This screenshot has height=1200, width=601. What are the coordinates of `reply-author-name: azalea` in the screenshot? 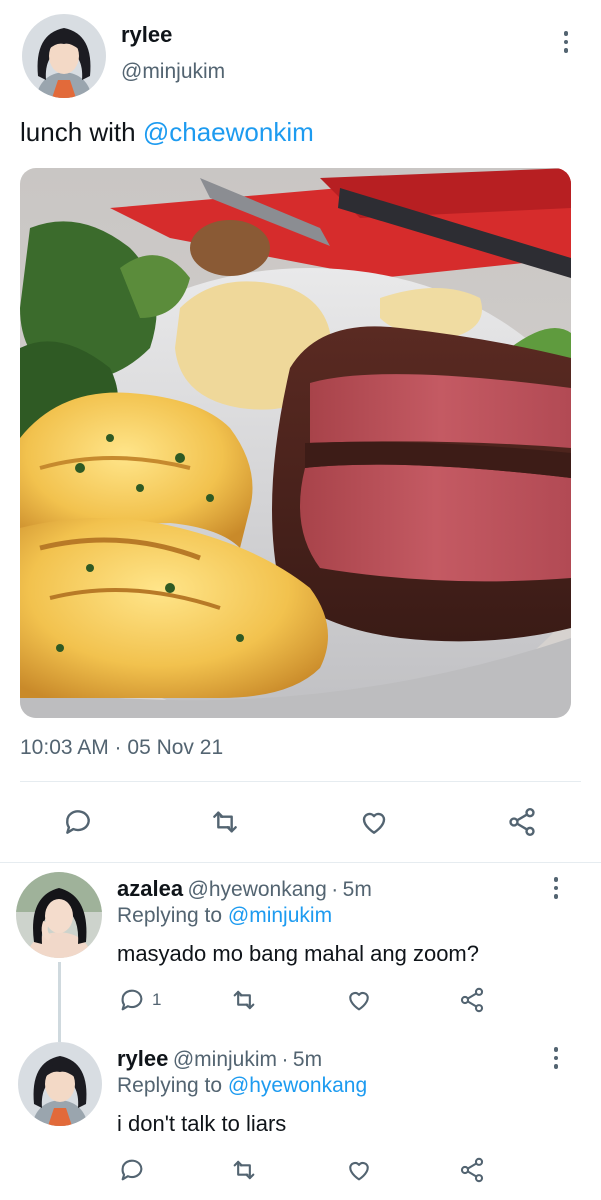 It's located at (150, 888).